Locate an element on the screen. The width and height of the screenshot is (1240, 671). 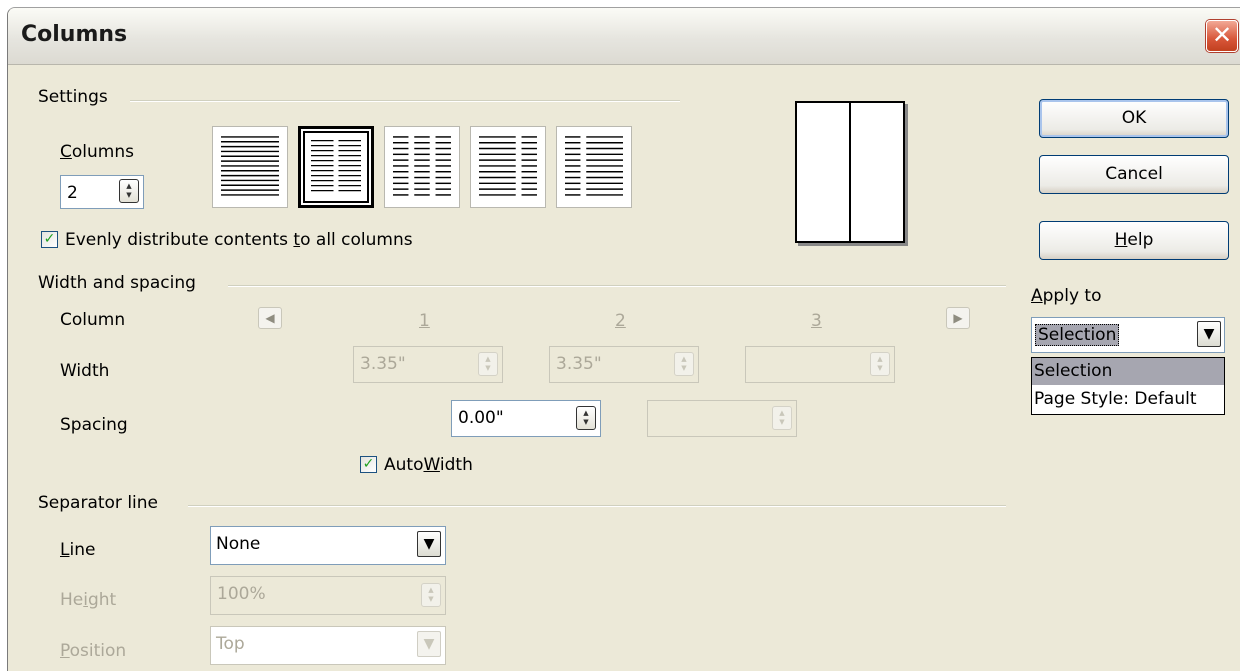
height-field: 100% ▲ ▼ is located at coordinates (328, 595).